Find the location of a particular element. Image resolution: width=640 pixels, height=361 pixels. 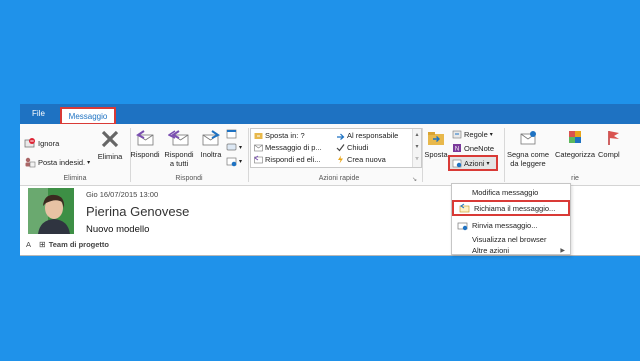

menu-item-altre-azioni: Altre azioni ▶ is located at coordinates (511, 250).